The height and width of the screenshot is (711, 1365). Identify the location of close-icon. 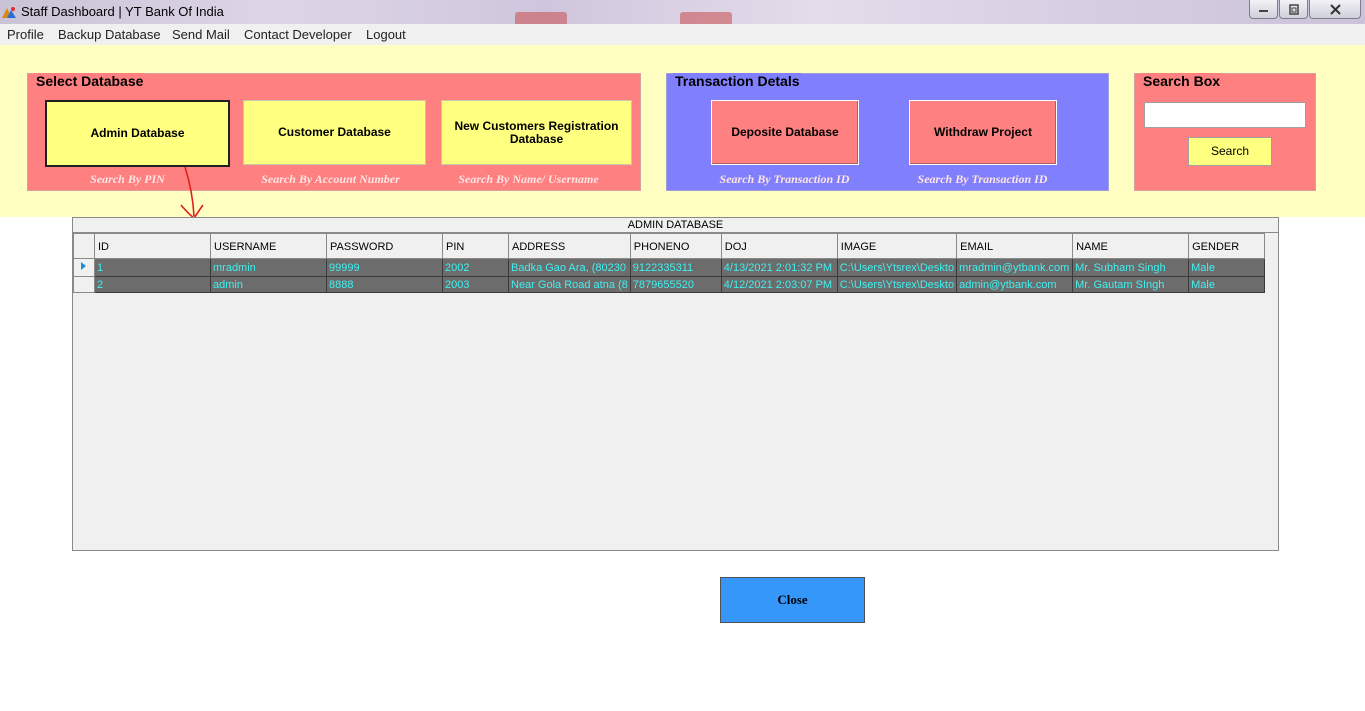
(1335, 9).